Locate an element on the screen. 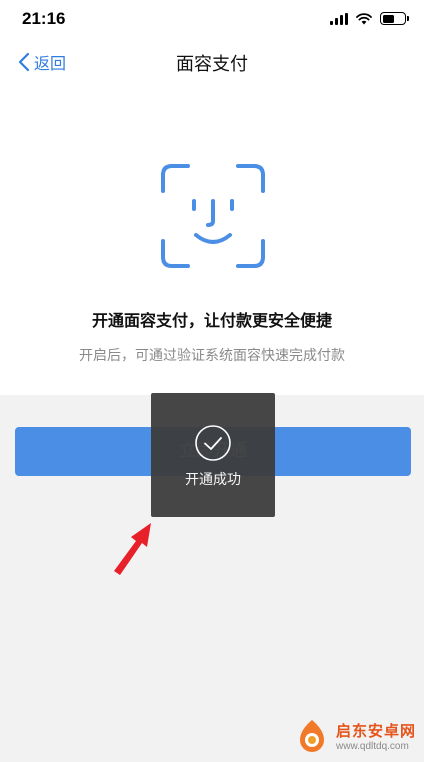 Image resolution: width=424 pixels, height=762 pixels. headline: 开通面容支付，让付款更安全便捷 is located at coordinates (211, 320).